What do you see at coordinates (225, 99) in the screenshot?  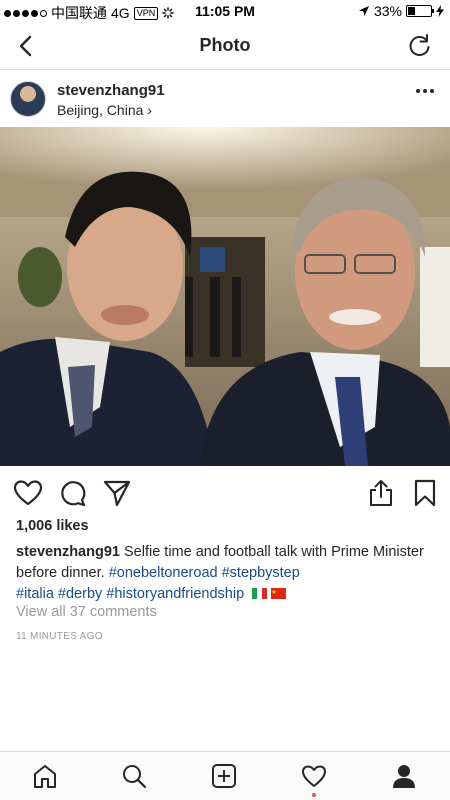 I see `post-header: stevenzhang91 Beijing, China ›` at bounding box center [225, 99].